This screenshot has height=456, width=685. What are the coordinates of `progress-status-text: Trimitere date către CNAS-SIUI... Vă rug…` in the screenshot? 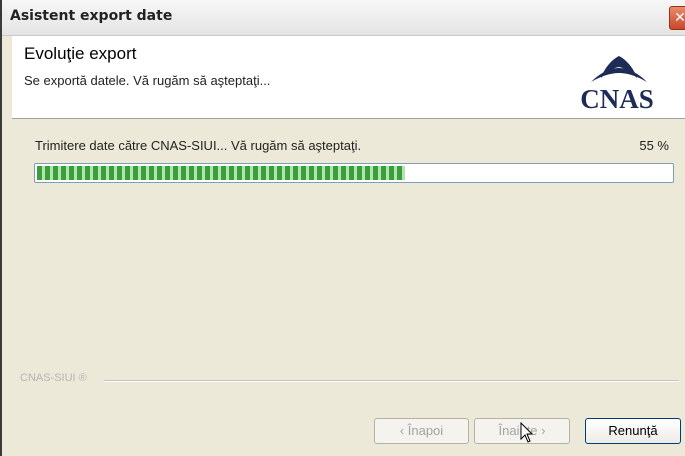 It's located at (198, 145).